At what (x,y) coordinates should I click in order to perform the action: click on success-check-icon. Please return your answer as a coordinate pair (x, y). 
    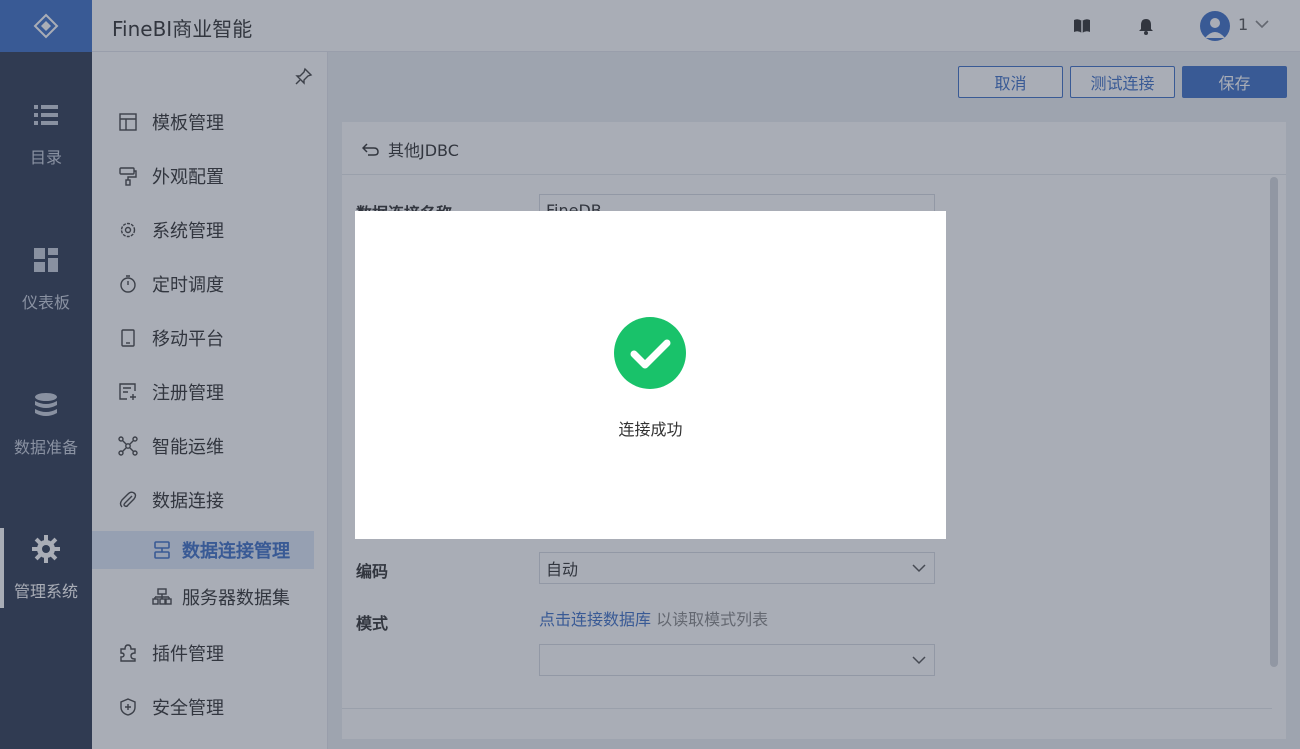
    Looking at the image, I should click on (650, 353).